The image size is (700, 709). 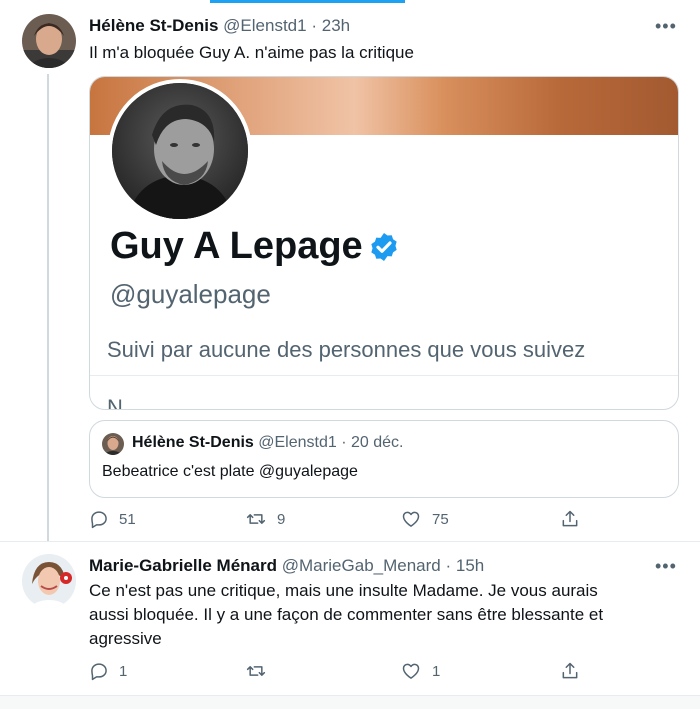 What do you see at coordinates (180, 151) in the screenshot?
I see `profile-avatar` at bounding box center [180, 151].